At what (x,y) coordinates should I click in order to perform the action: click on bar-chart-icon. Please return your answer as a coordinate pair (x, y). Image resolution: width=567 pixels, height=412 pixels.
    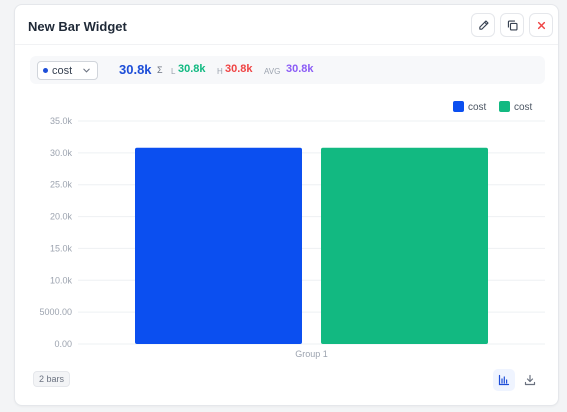
    Looking at the image, I should click on (504, 380).